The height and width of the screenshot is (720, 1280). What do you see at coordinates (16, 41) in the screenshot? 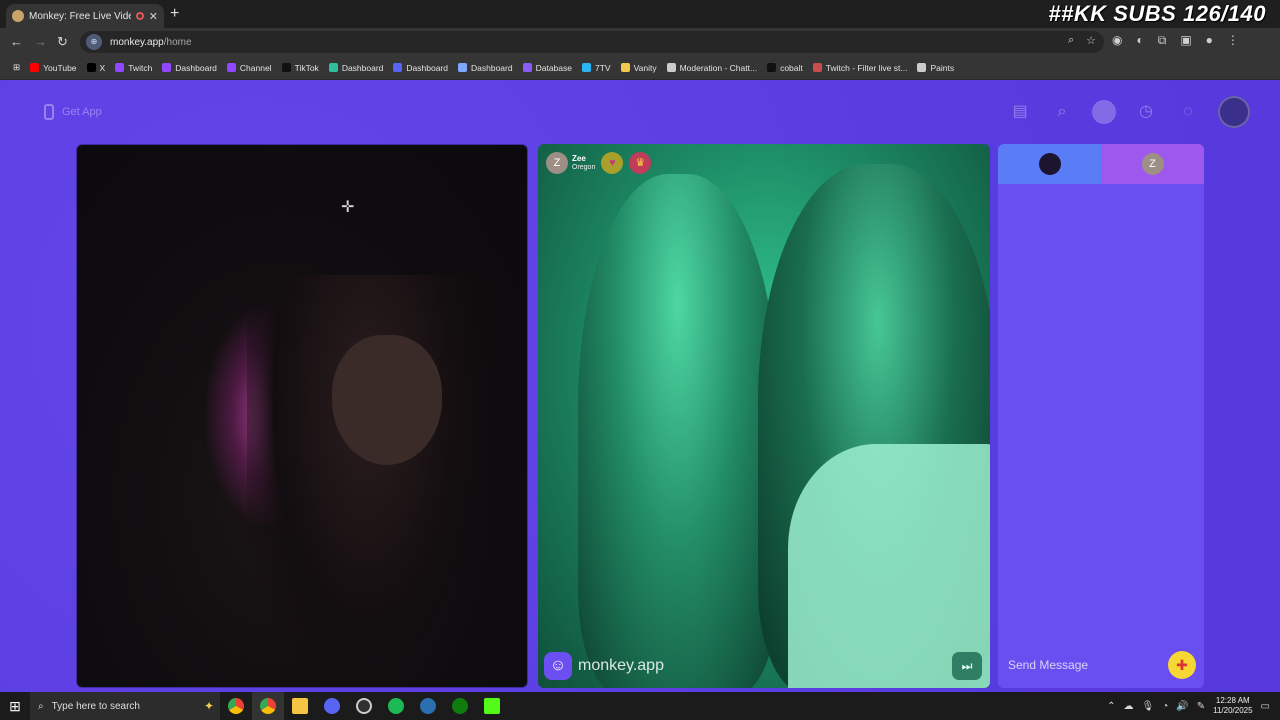
I see `back-icon: ←` at bounding box center [16, 41].